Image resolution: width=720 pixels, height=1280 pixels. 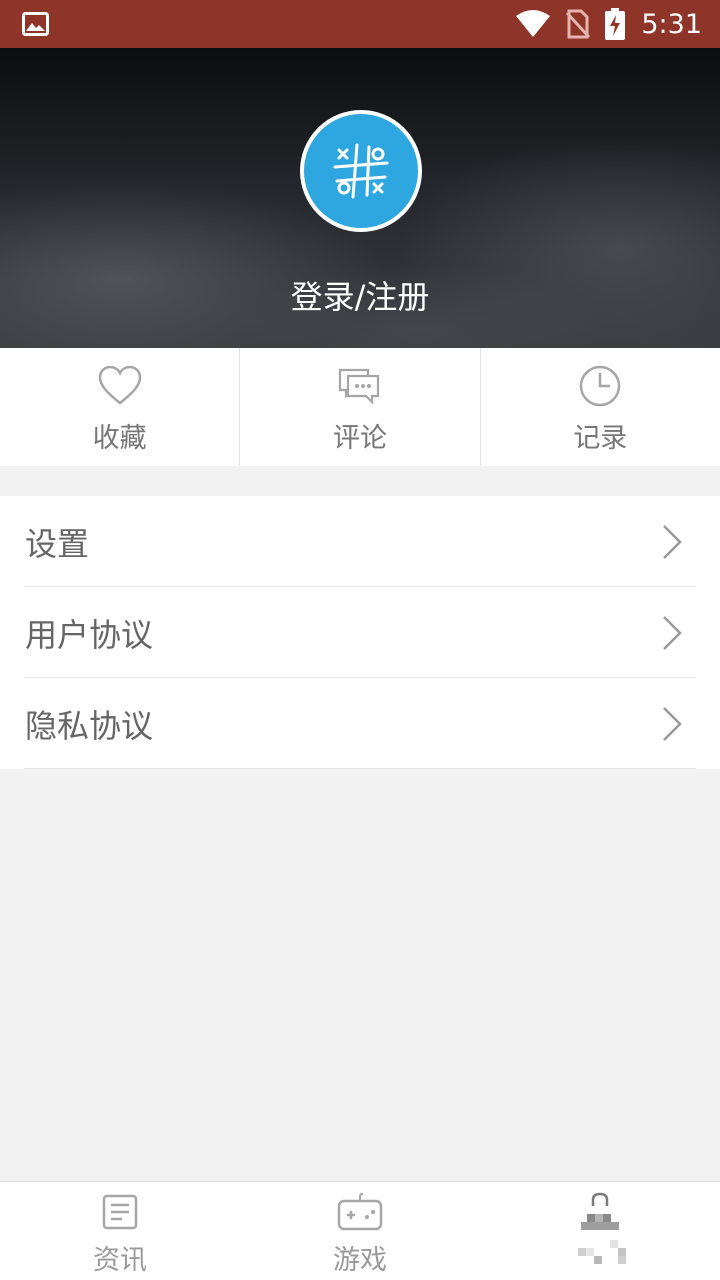 I want to click on battery-charging-icon, so click(x=615, y=24).